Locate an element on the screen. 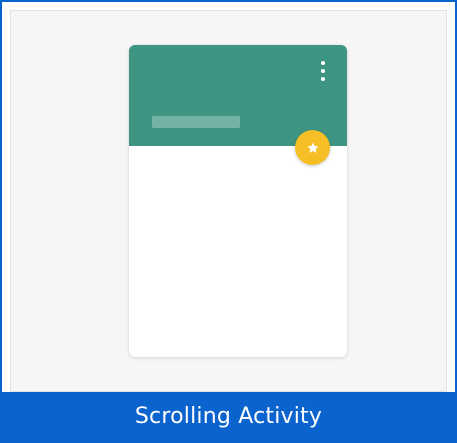 The image size is (457, 443). template-caption-bar: Scrolling Activity is located at coordinates (228, 416).